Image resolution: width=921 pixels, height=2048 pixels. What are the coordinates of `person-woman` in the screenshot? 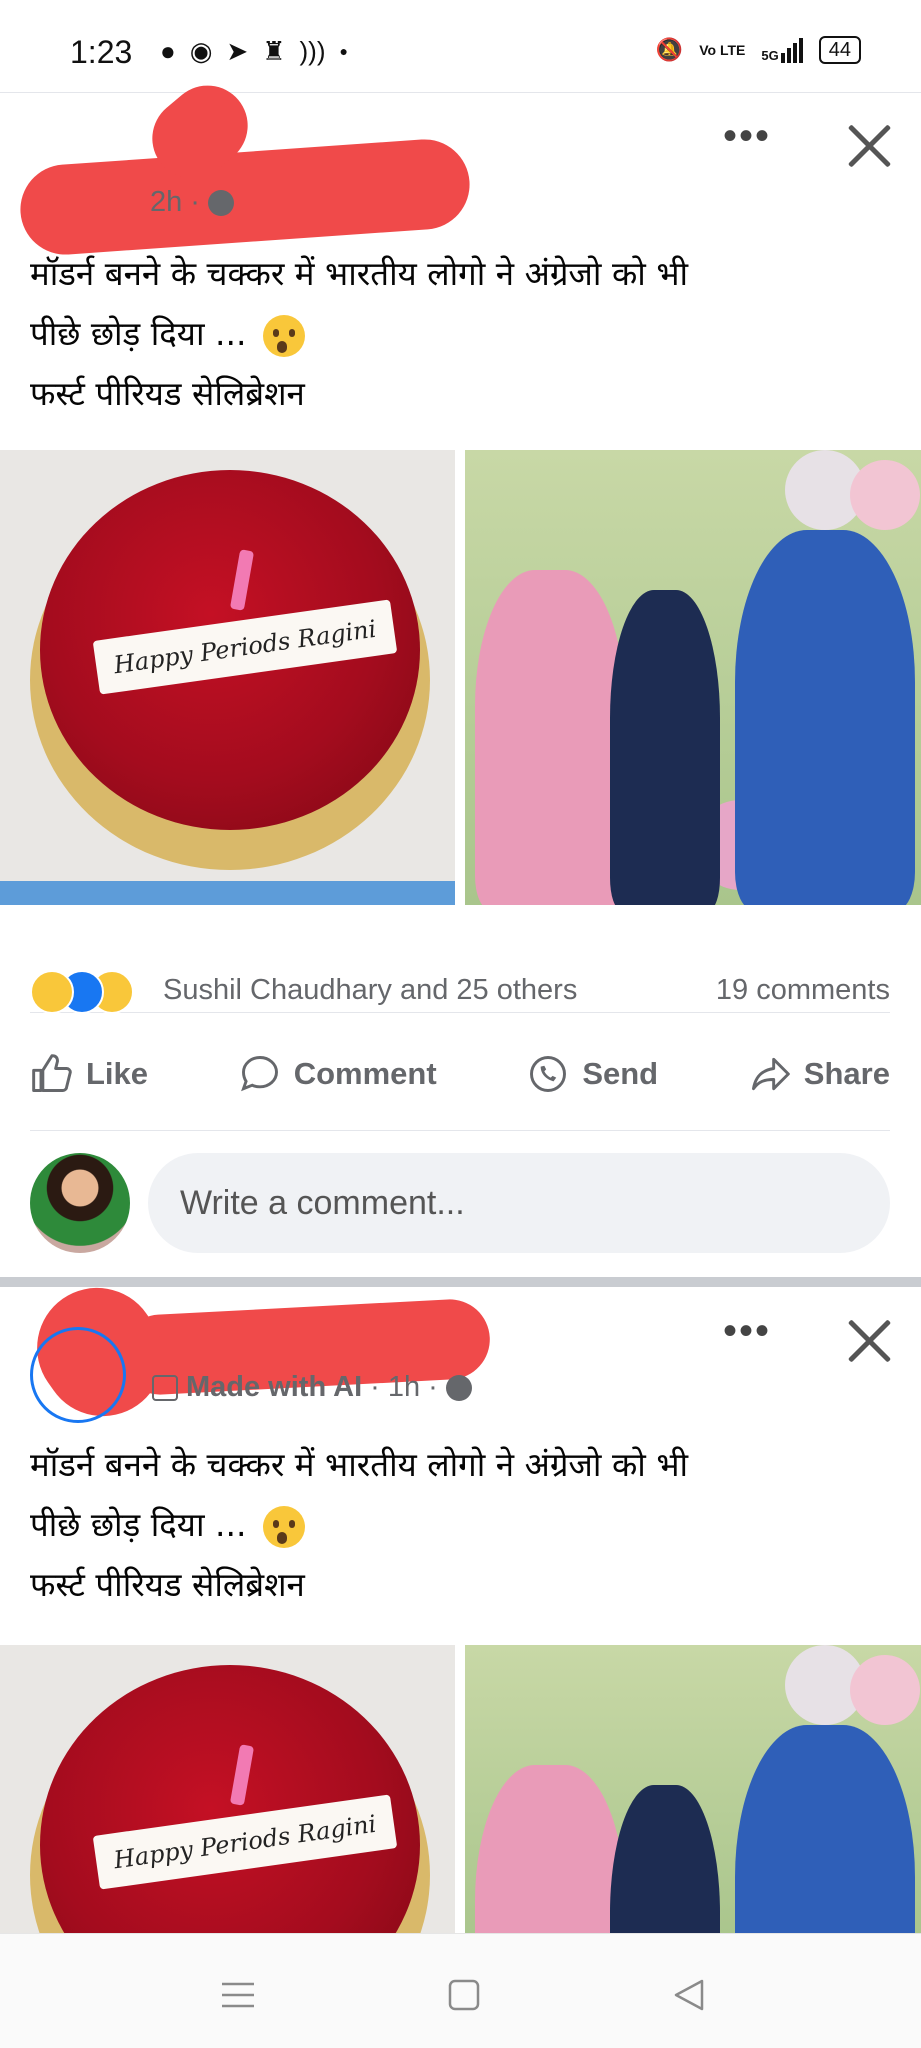 It's located at (550, 737).